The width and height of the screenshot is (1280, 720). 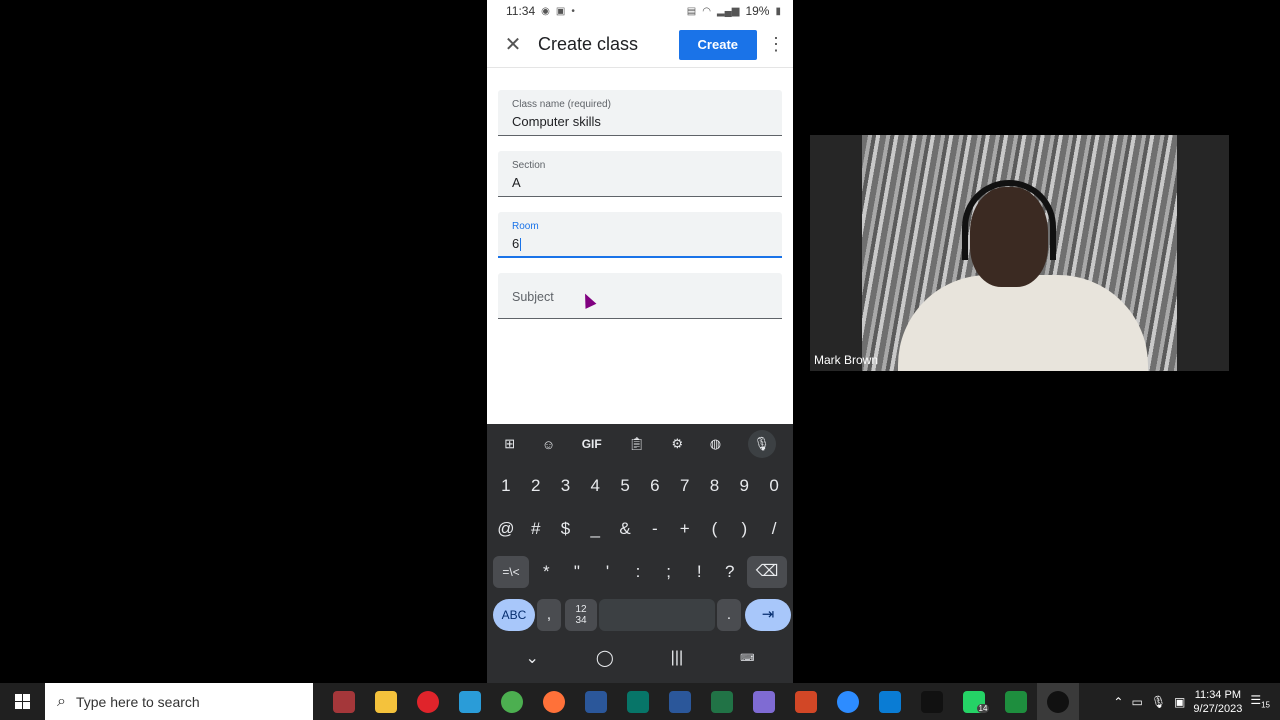 What do you see at coordinates (554, 701) in the screenshot?
I see `firefox-icon` at bounding box center [554, 701].